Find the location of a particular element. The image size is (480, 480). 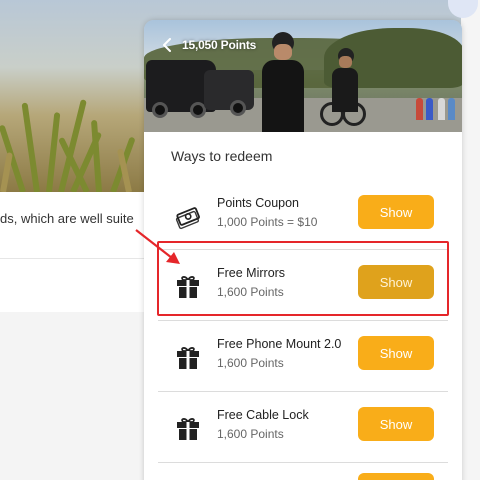

list-item: Points Coupon 1,000 Points = $10 Show is located at coordinates (303, 215).